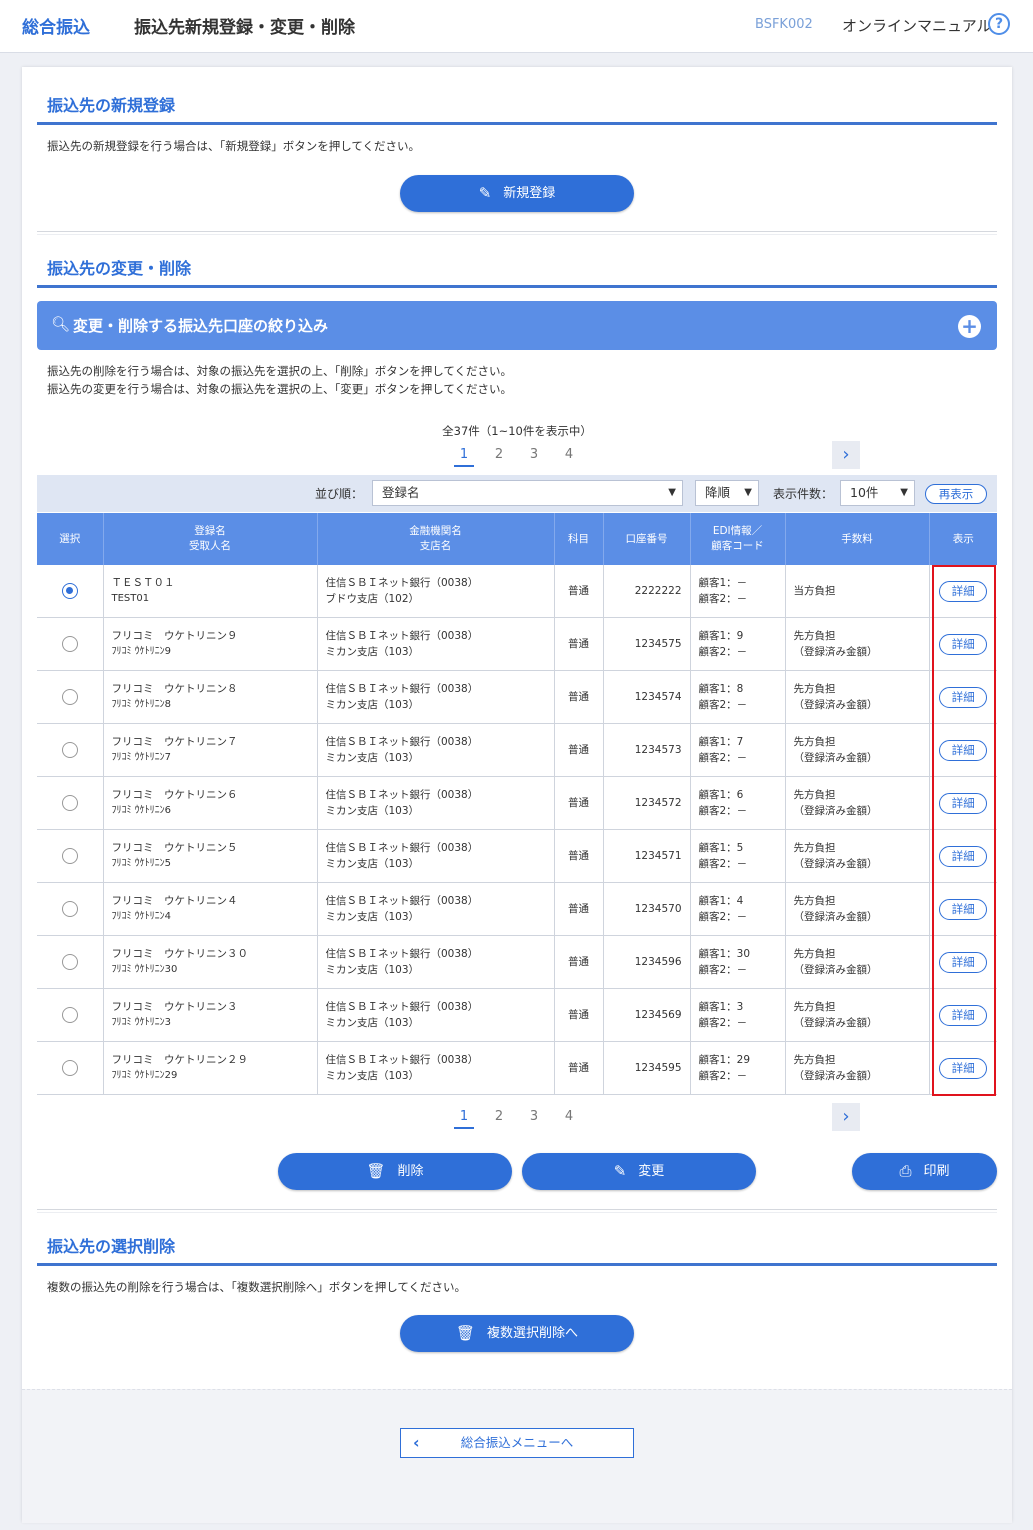 This screenshot has width=1033, height=1530. Describe the element at coordinates (579, 1015) in the screenshot. I see `account-type: 普通` at that location.